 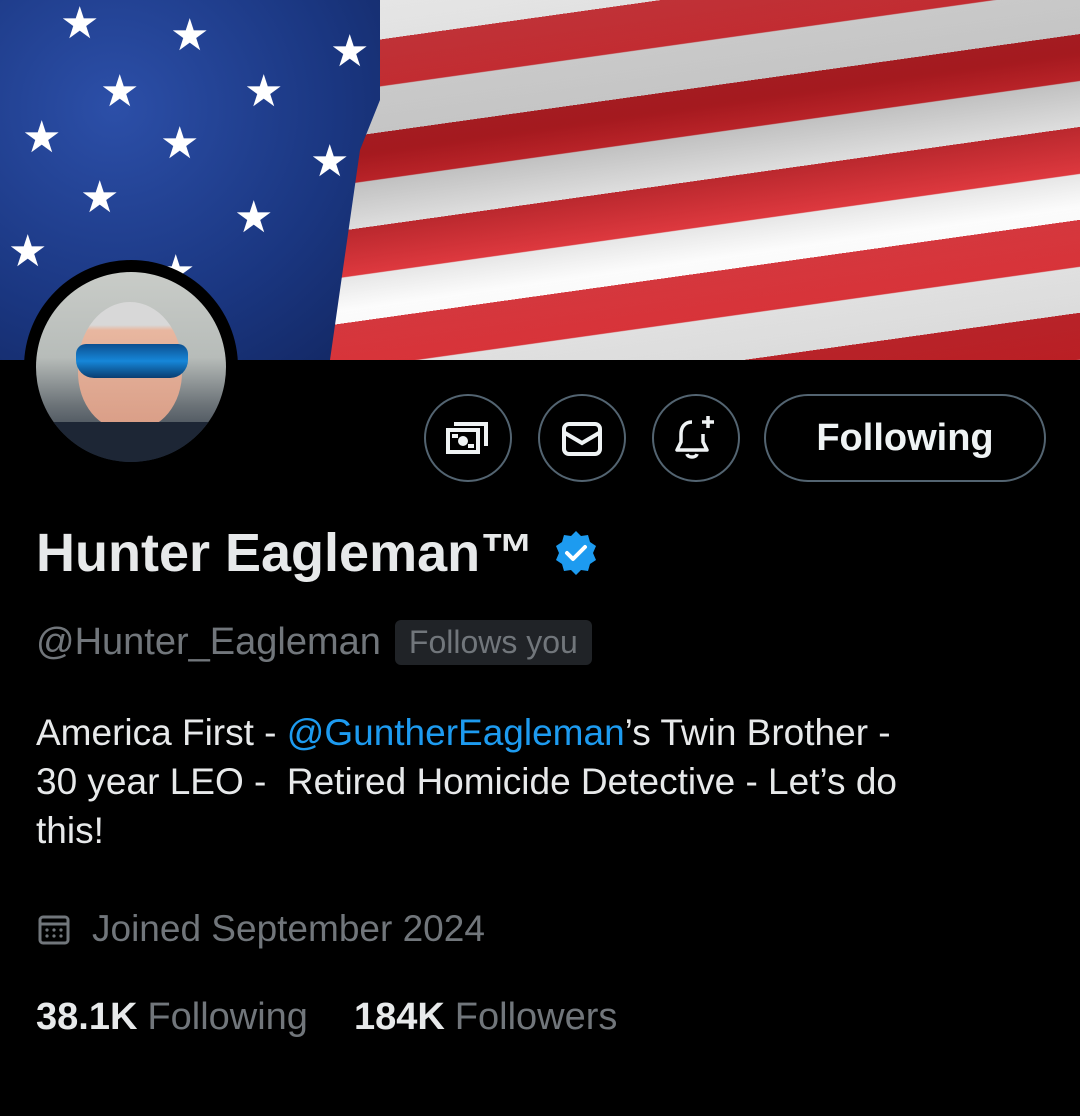 I want to click on joined-date-row: Joined September 2024, so click(x=260, y=929).